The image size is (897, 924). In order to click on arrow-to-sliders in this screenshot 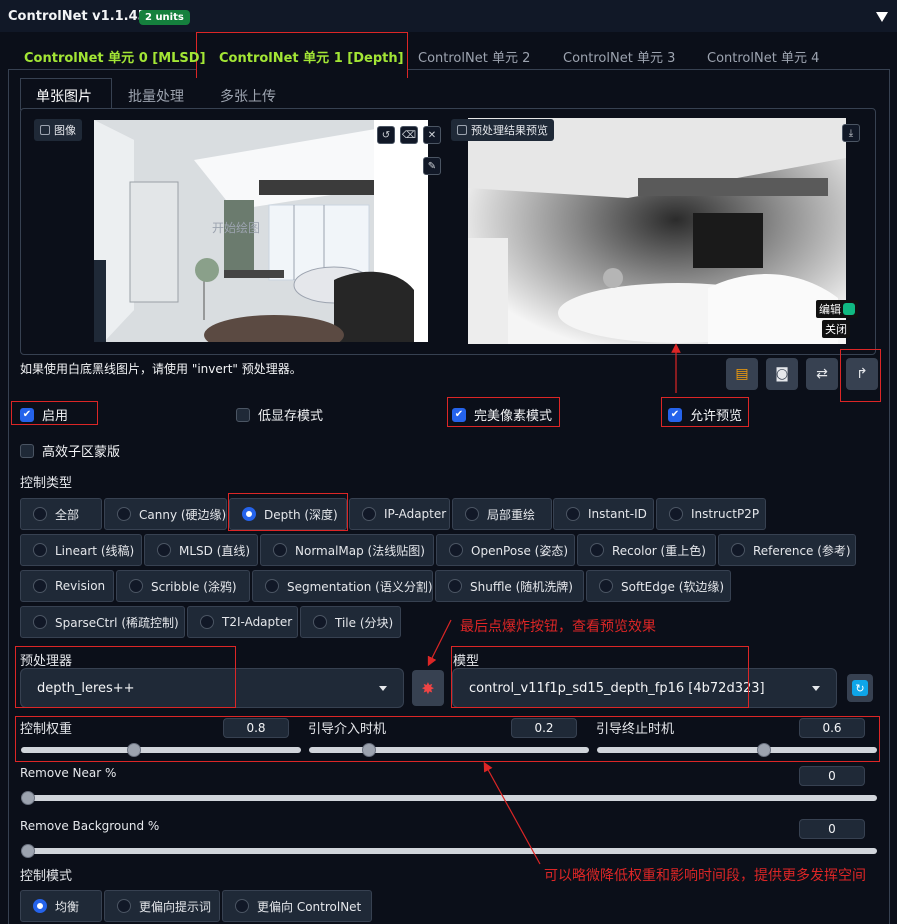, I will do `click(512, 813)`.